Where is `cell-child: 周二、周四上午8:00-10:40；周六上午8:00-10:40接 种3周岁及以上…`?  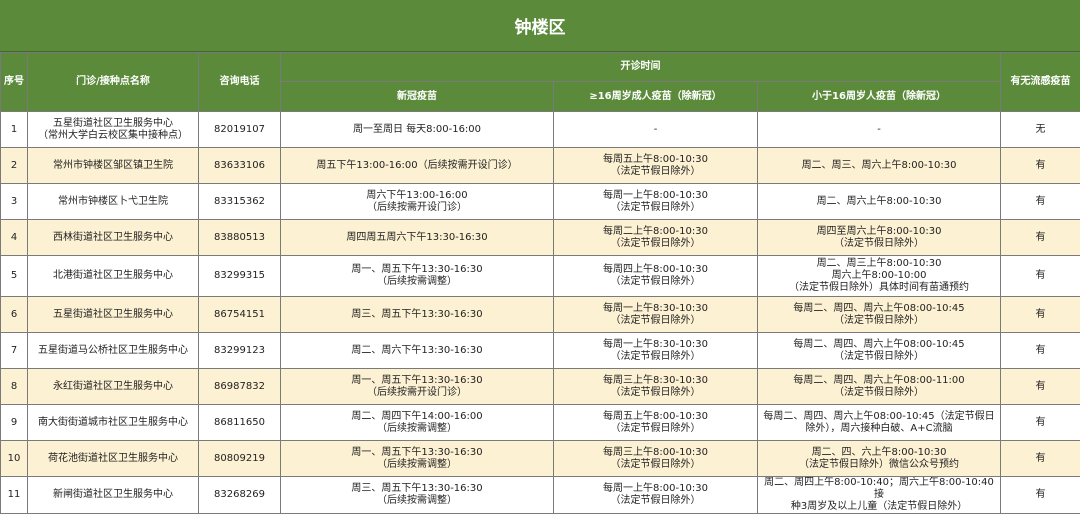 cell-child: 周二、周四上午8:00-10:40；周六上午8:00-10:40接 种3周岁及以上… is located at coordinates (879, 495).